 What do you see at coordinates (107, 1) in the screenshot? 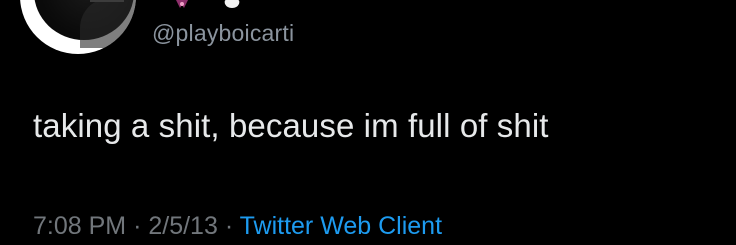
I see `avatar-divider` at bounding box center [107, 1].